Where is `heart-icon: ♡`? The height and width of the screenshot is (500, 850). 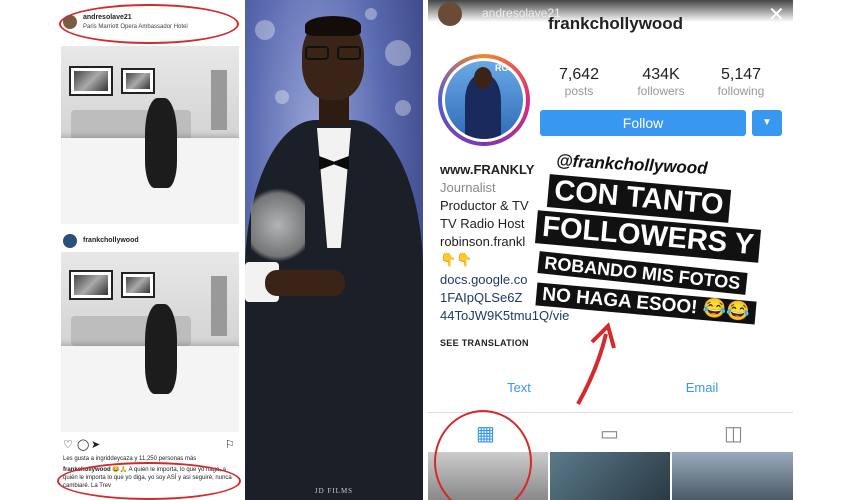
heart-icon: ♡ is located at coordinates (68, 444).